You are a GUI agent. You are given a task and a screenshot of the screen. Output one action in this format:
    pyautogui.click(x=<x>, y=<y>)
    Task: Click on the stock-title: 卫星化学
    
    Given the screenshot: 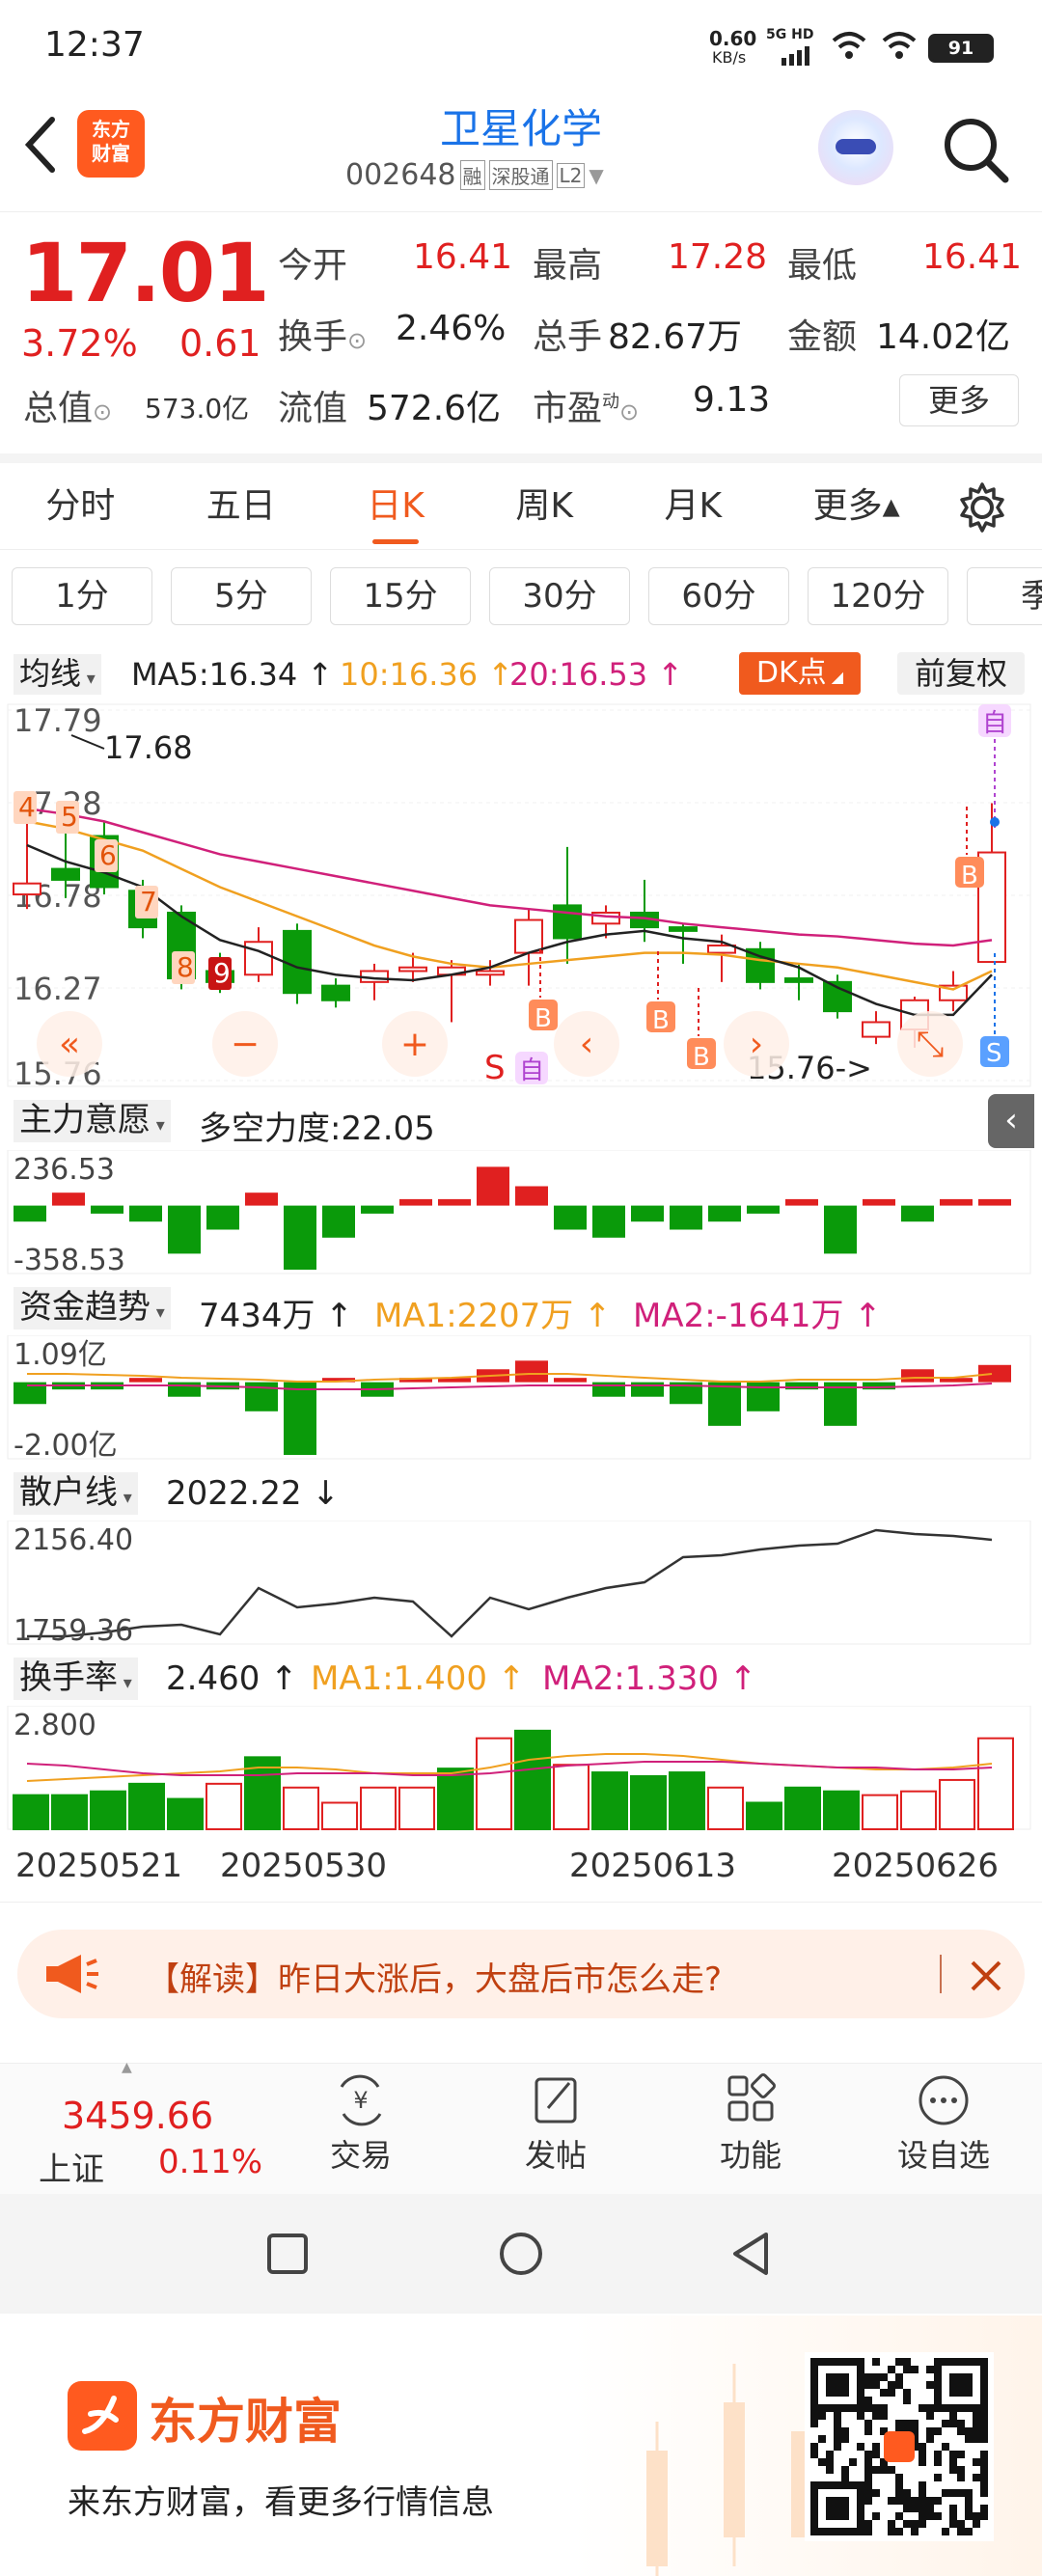 What is the action you would take?
    pyautogui.click(x=521, y=125)
    